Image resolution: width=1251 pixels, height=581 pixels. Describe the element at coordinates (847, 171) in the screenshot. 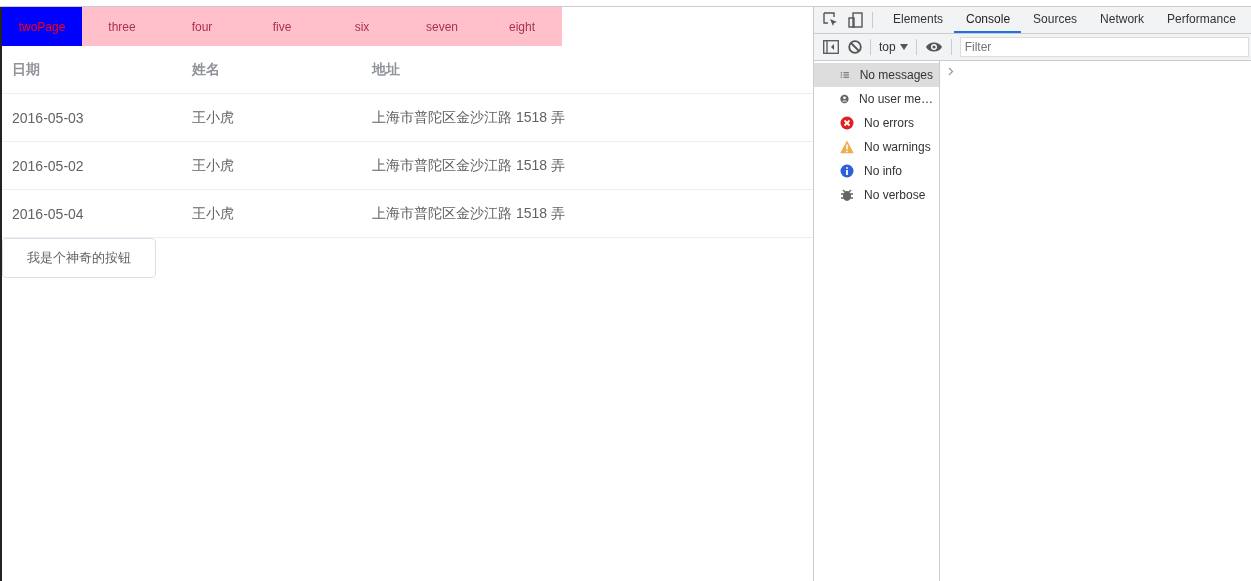

I see `info-icon` at that location.